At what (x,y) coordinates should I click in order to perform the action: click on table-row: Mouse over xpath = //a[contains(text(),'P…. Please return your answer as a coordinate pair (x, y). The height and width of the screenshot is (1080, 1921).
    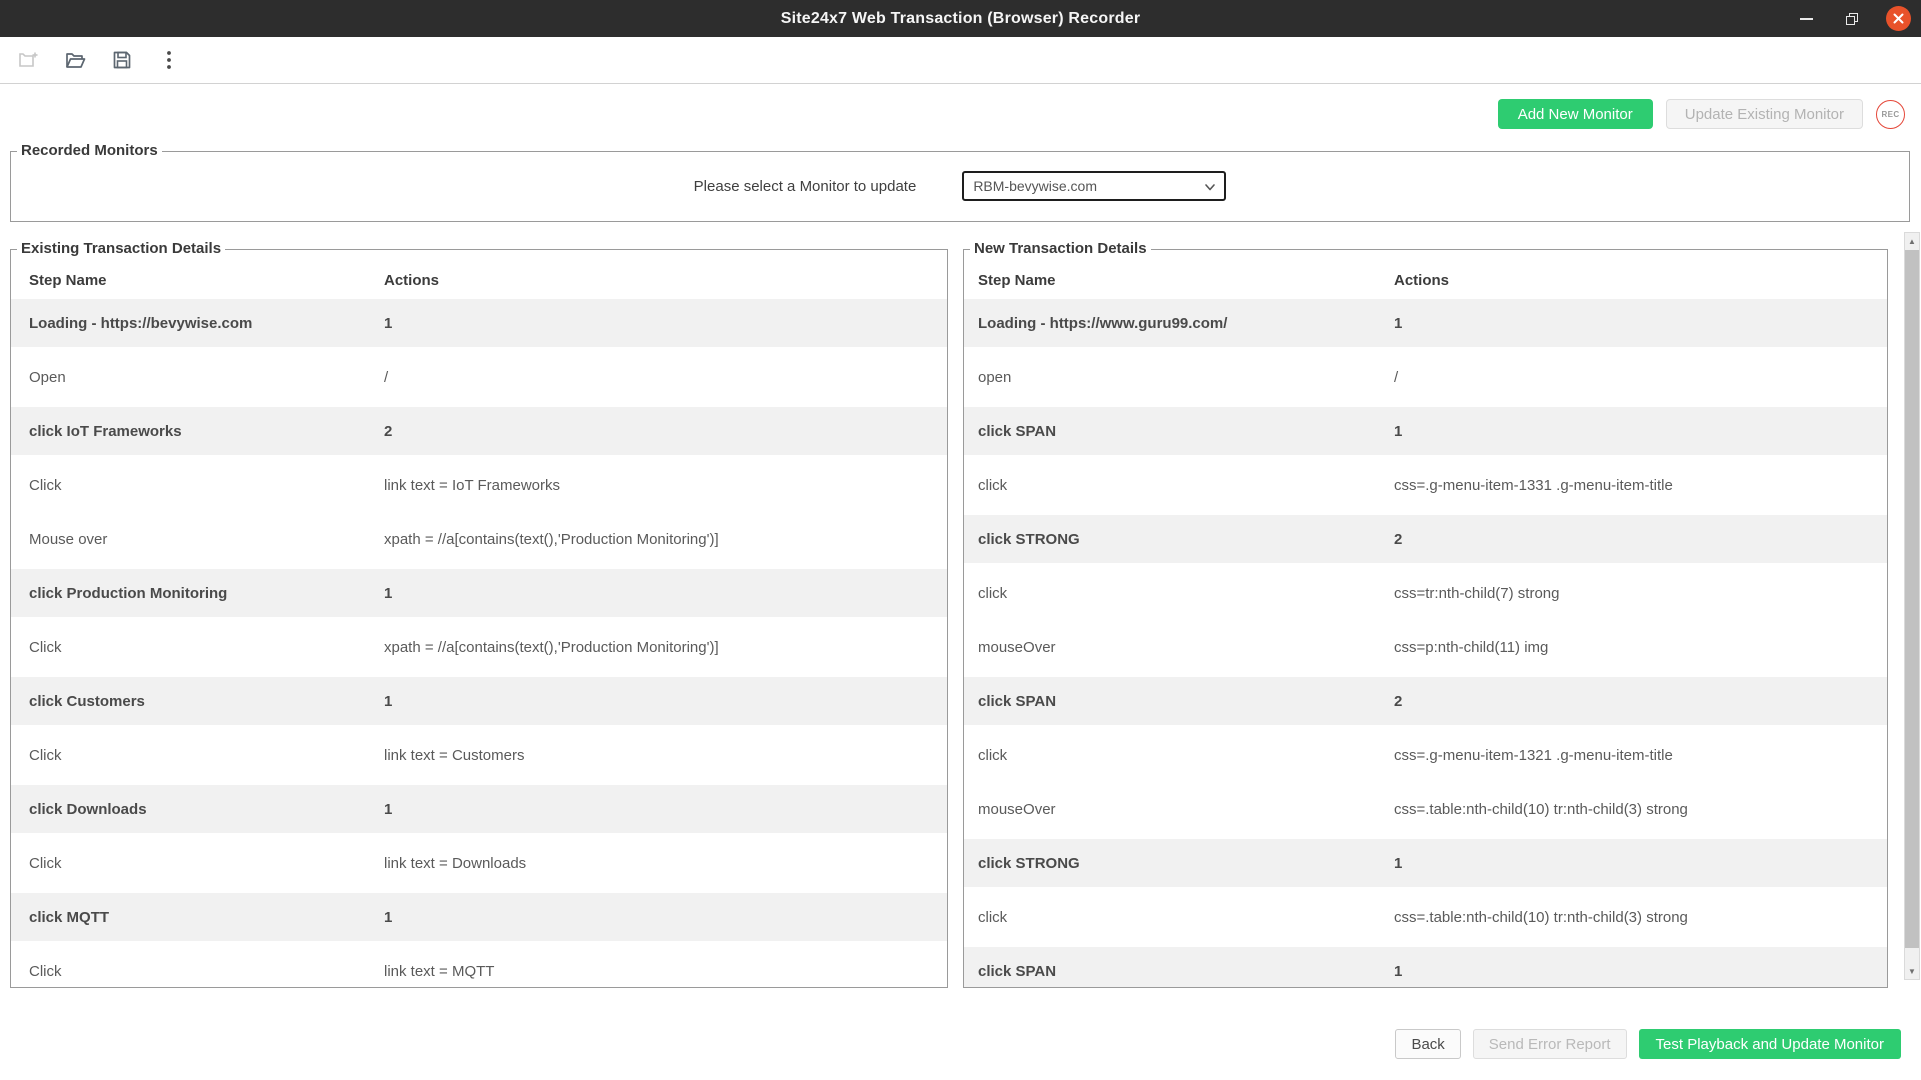
    Looking at the image, I should click on (479, 539).